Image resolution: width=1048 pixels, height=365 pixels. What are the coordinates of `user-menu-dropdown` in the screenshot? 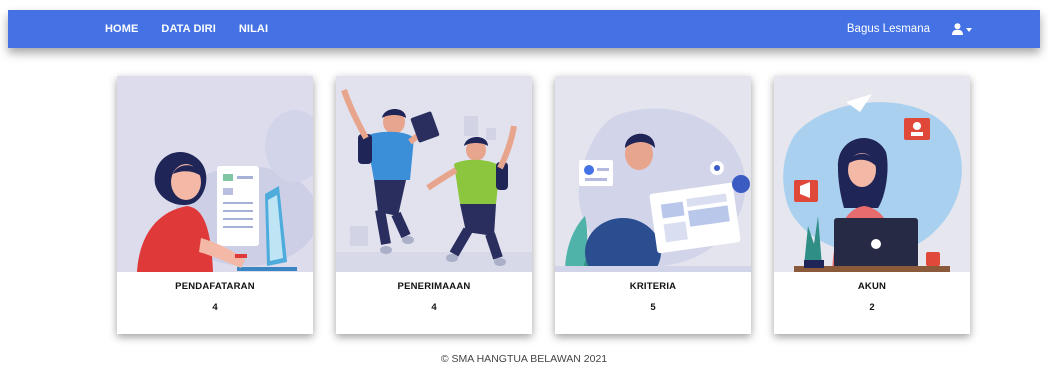 It's located at (962, 29).